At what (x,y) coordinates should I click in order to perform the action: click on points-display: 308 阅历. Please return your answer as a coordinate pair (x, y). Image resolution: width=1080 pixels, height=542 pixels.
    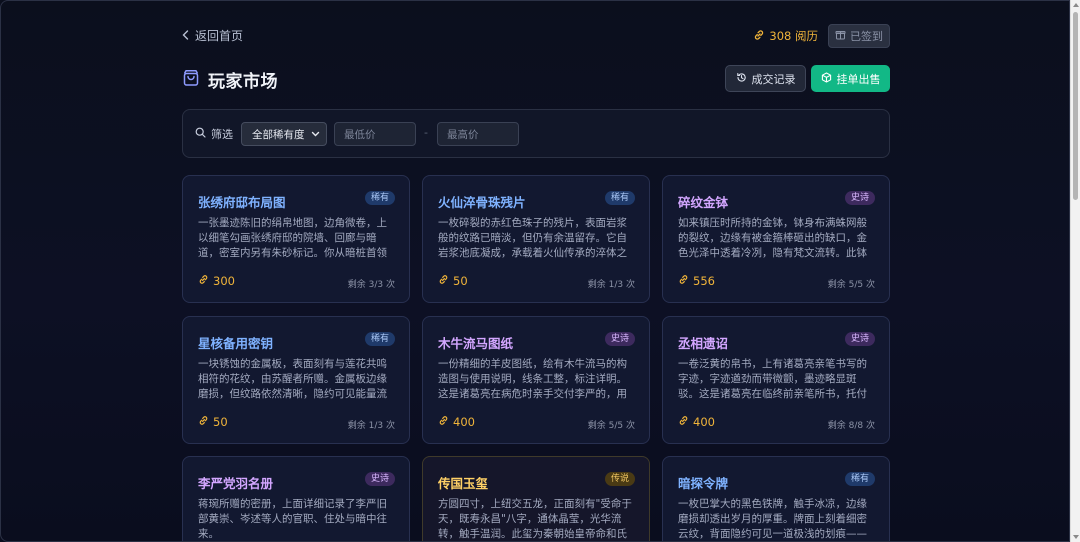
    Looking at the image, I should click on (785, 36).